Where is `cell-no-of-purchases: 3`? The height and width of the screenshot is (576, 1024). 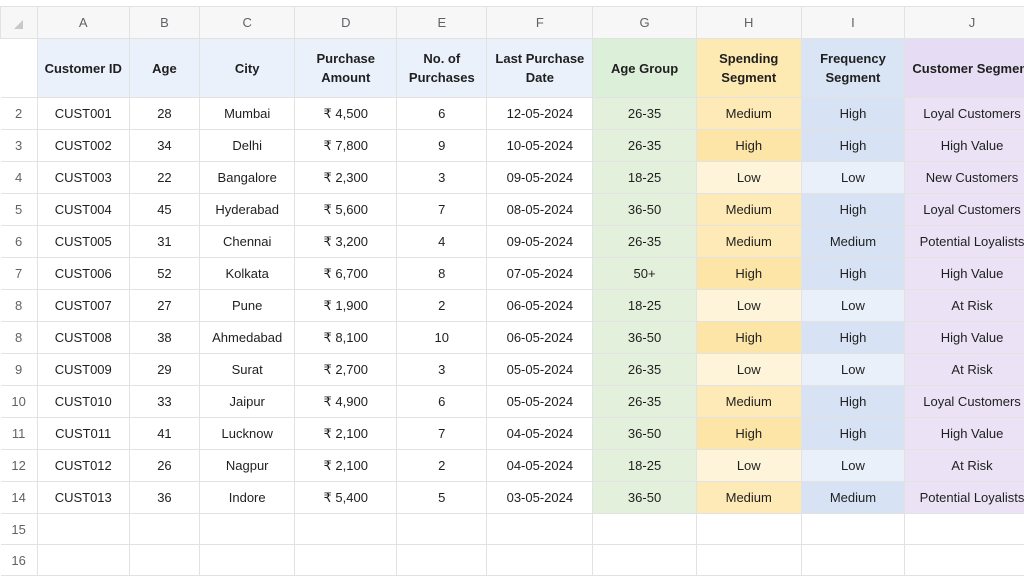
cell-no-of-purchases: 3 is located at coordinates (442, 369).